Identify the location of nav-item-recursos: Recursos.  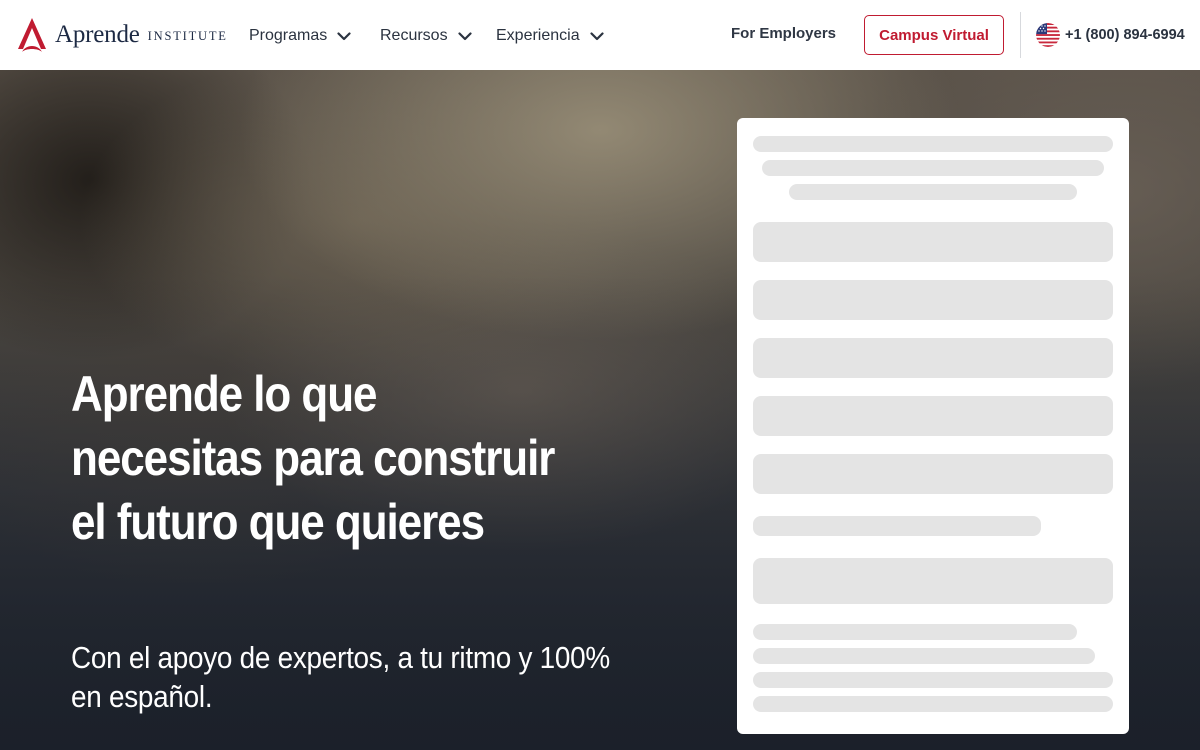
(426, 36).